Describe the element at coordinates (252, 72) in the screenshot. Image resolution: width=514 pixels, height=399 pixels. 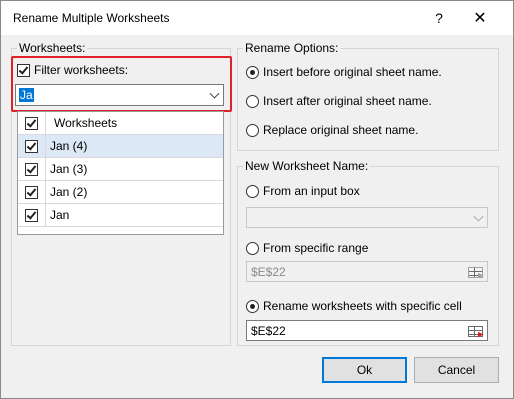
I see `insert-before-radio` at that location.